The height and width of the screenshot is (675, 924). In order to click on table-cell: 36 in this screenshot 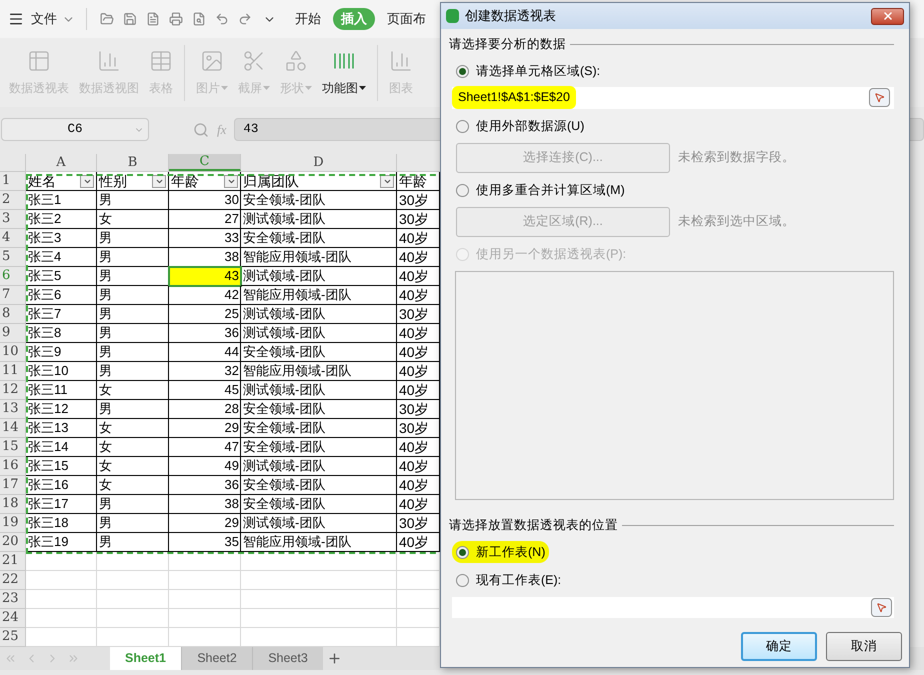, I will do `click(205, 333)`.